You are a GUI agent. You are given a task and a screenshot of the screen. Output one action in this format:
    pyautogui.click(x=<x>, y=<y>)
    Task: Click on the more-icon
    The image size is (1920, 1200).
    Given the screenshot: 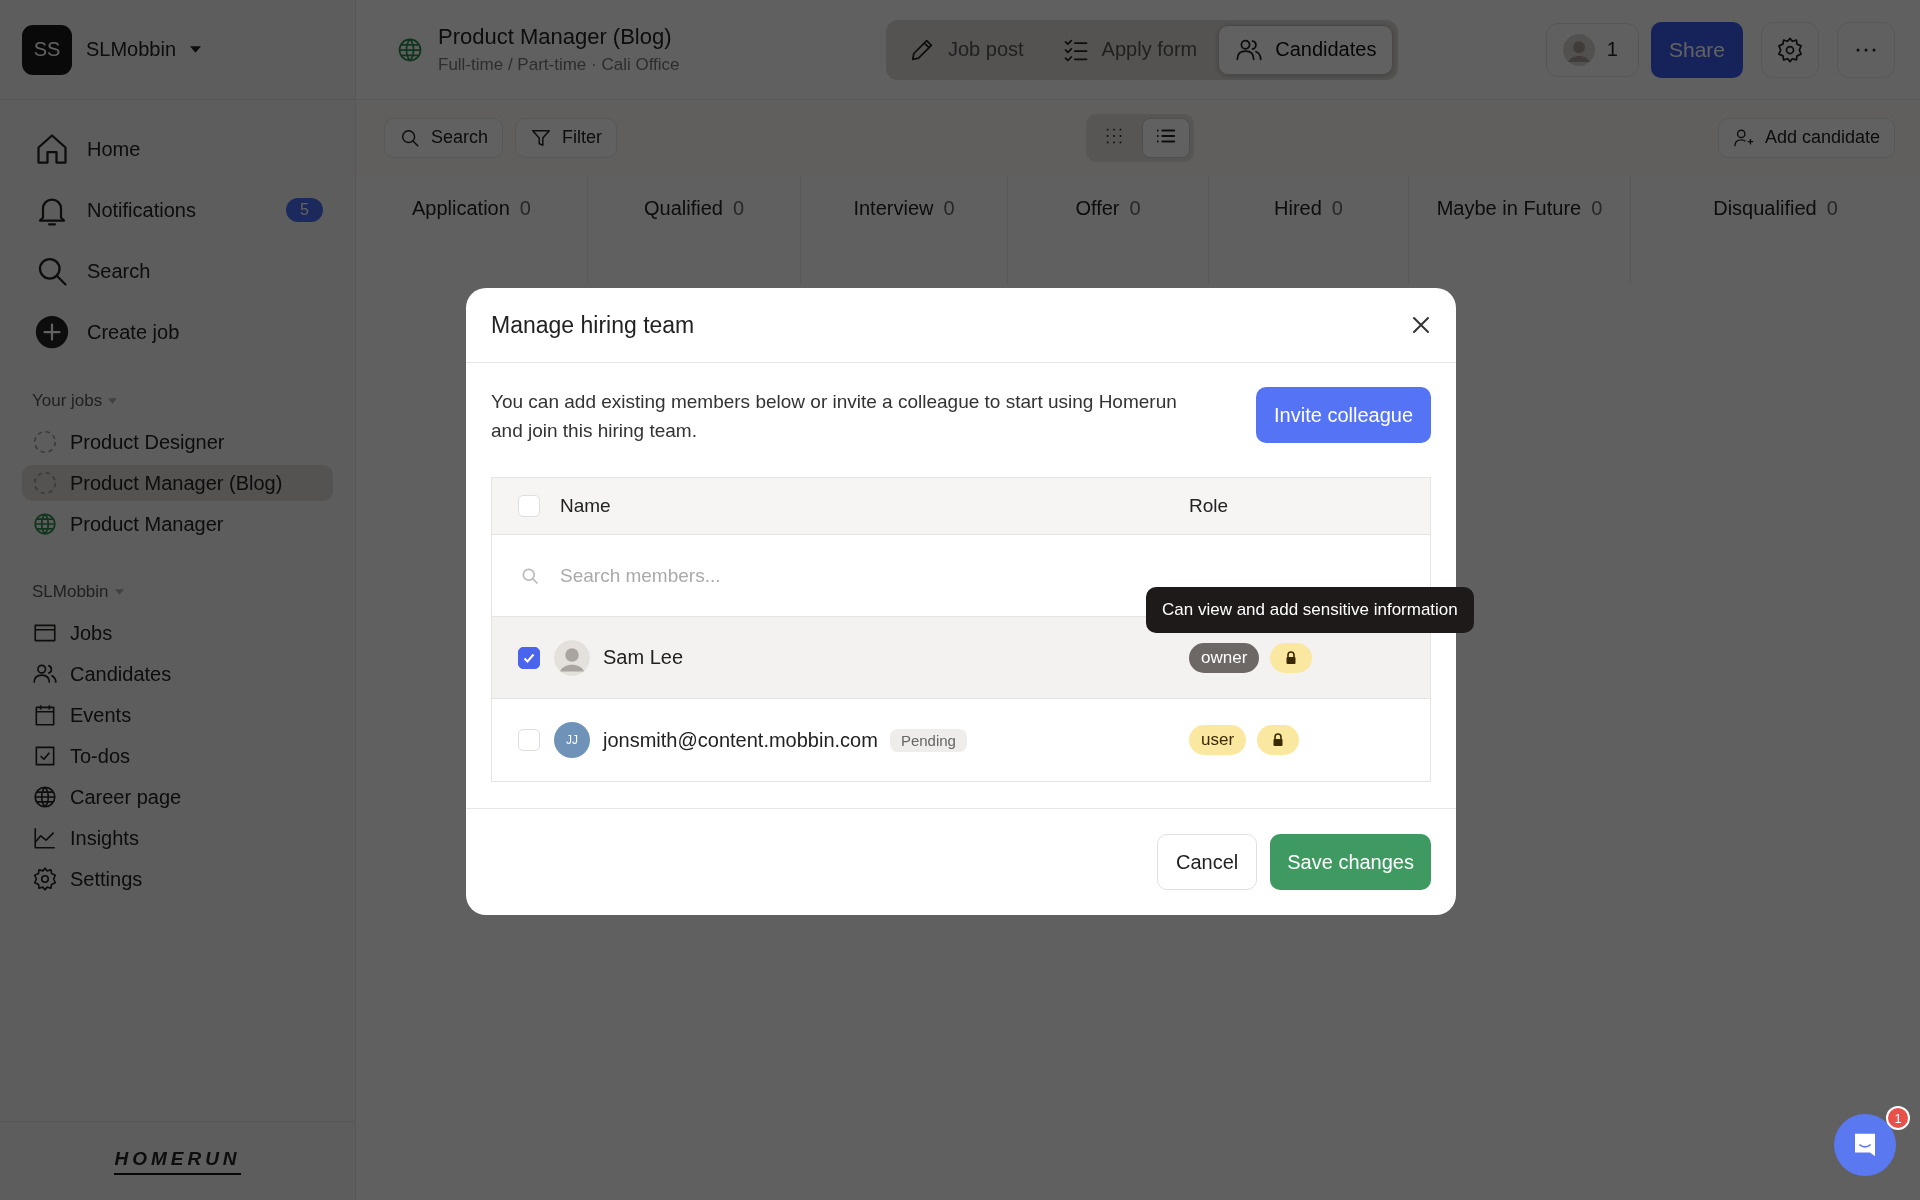 What is the action you would take?
    pyautogui.click(x=1866, y=49)
    